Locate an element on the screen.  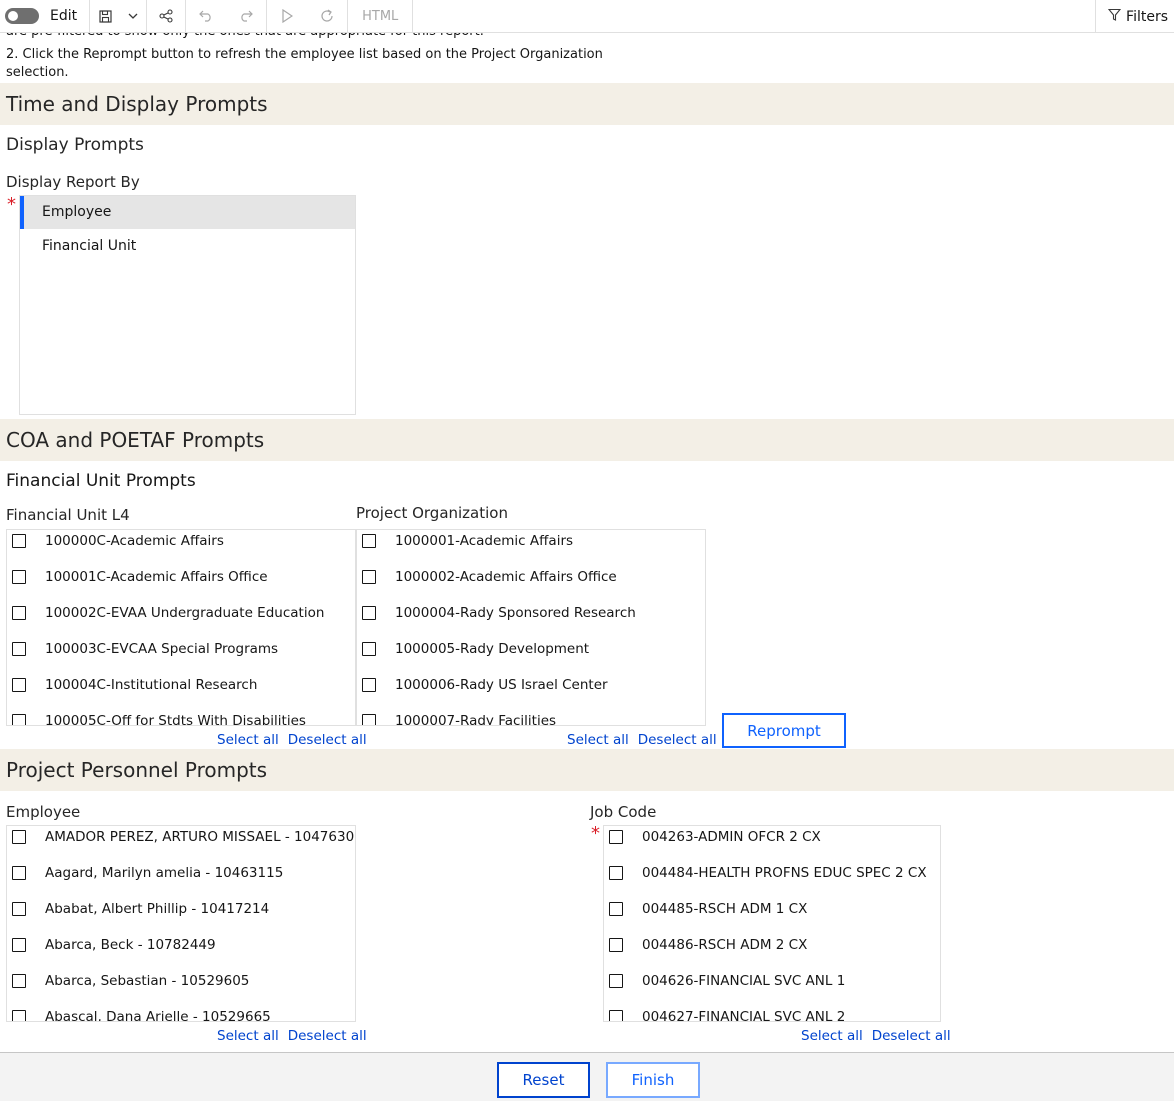
required-indicator: * is located at coordinates (11, 204).